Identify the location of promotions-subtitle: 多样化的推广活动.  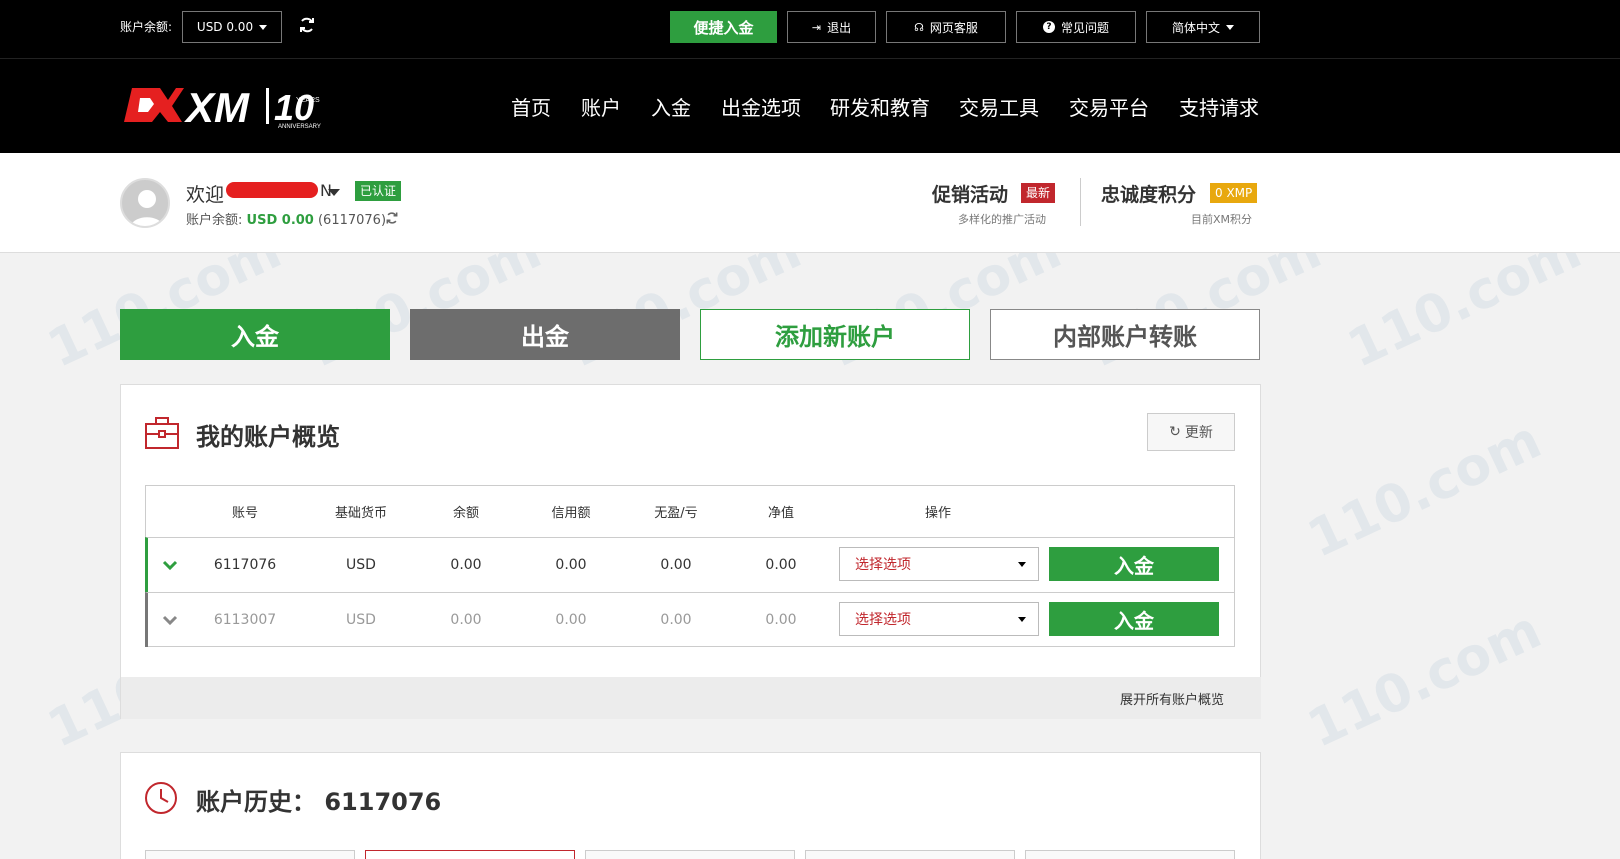
(1002, 219).